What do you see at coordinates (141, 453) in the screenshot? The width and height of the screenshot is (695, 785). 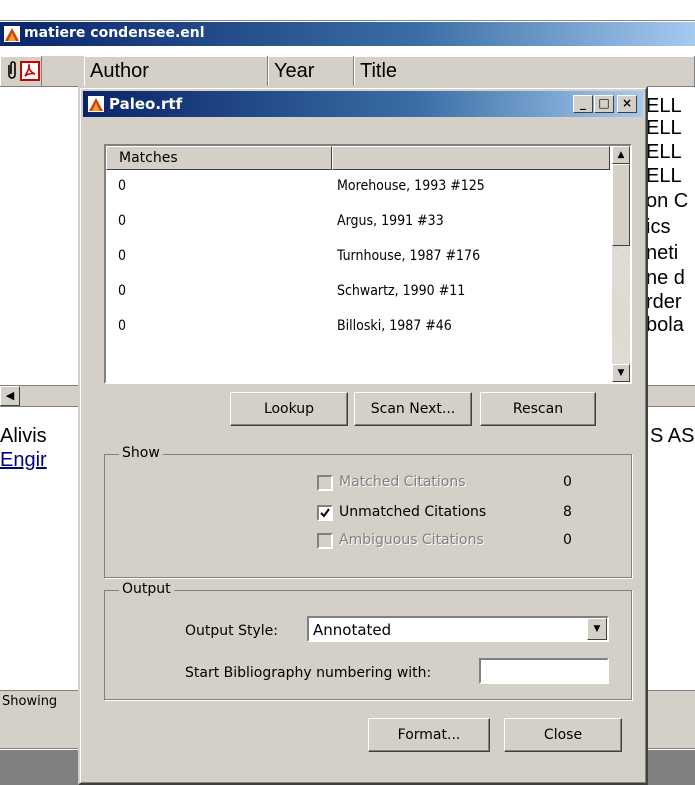 I see `show-group-label: Show` at bounding box center [141, 453].